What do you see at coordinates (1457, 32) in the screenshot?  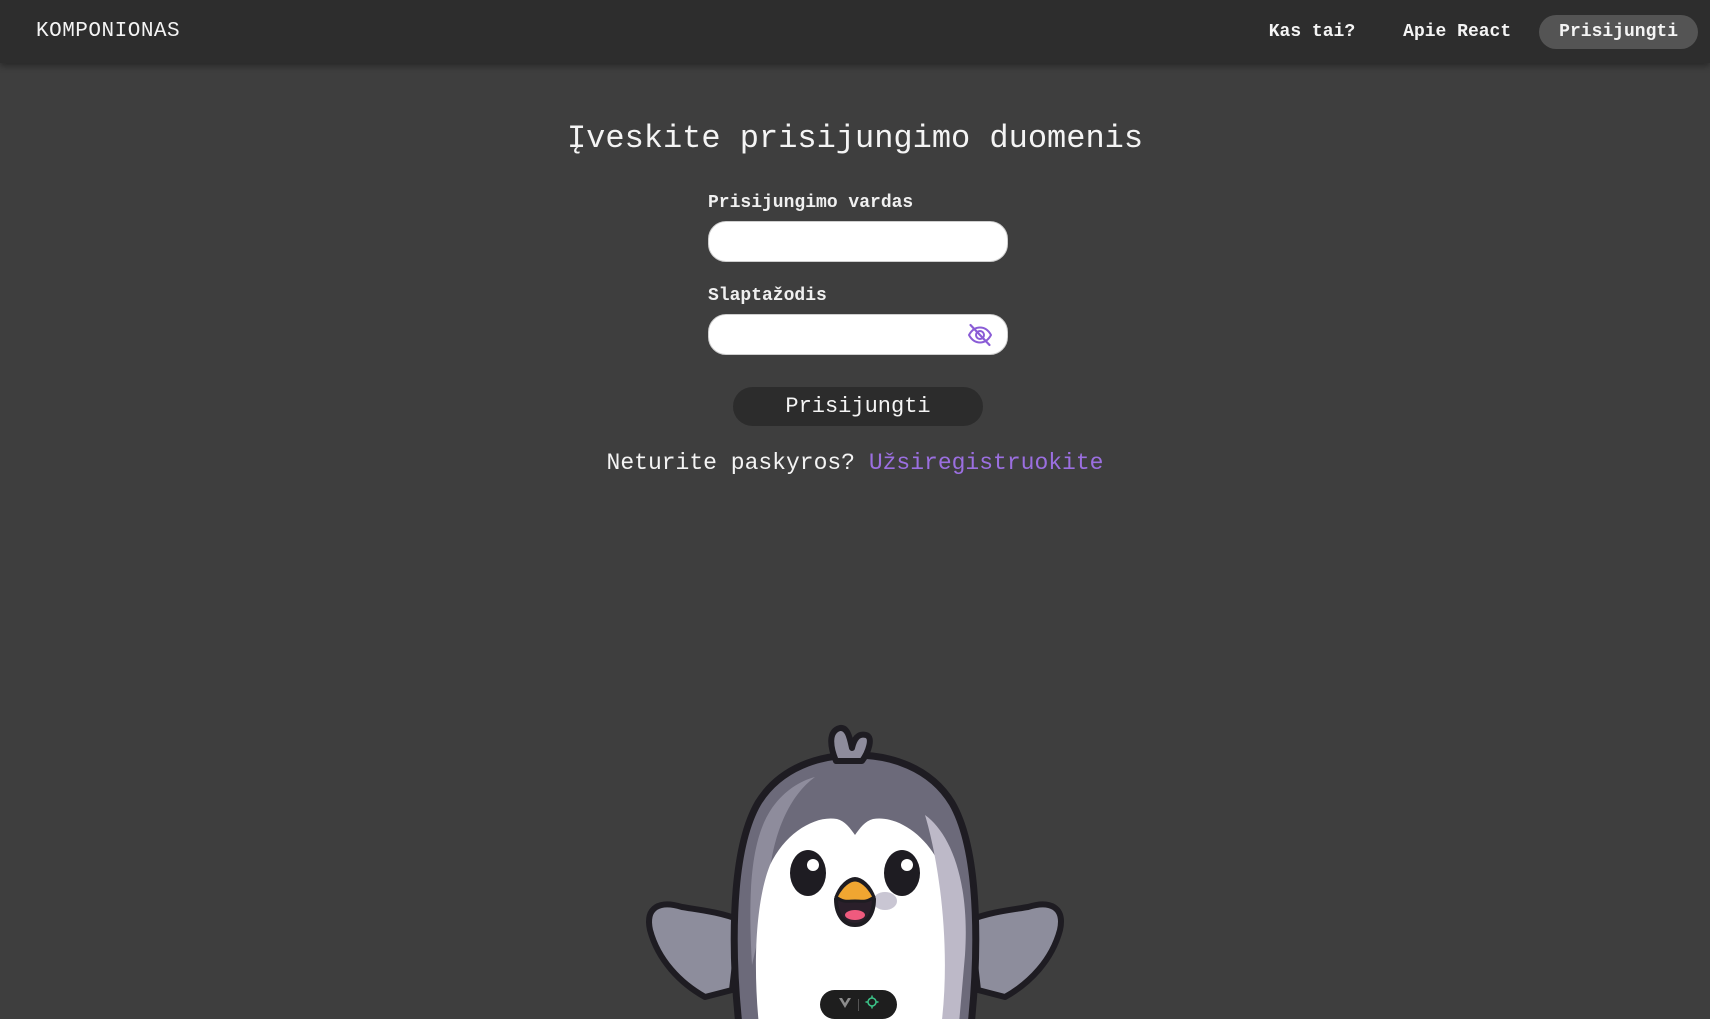 I see `nav-link-apie-react: Apie React` at bounding box center [1457, 32].